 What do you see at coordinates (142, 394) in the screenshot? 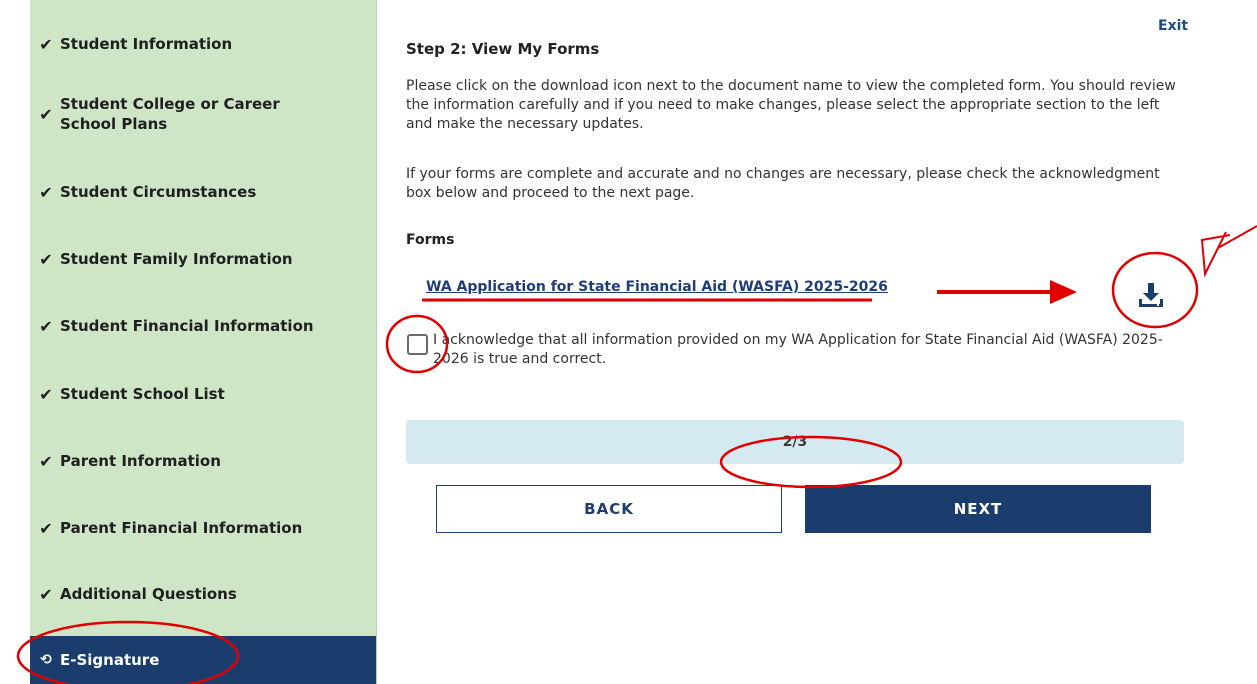
I see `sidebar-item-label: Student School List` at bounding box center [142, 394].